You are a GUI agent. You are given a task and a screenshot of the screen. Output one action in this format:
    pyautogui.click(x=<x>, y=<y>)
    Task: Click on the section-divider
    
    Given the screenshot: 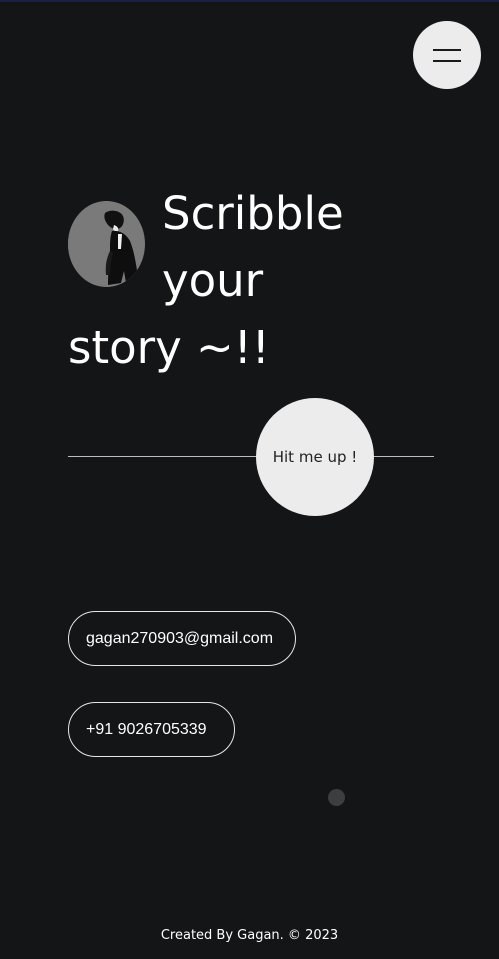 What is the action you would take?
    pyautogui.click(x=251, y=456)
    